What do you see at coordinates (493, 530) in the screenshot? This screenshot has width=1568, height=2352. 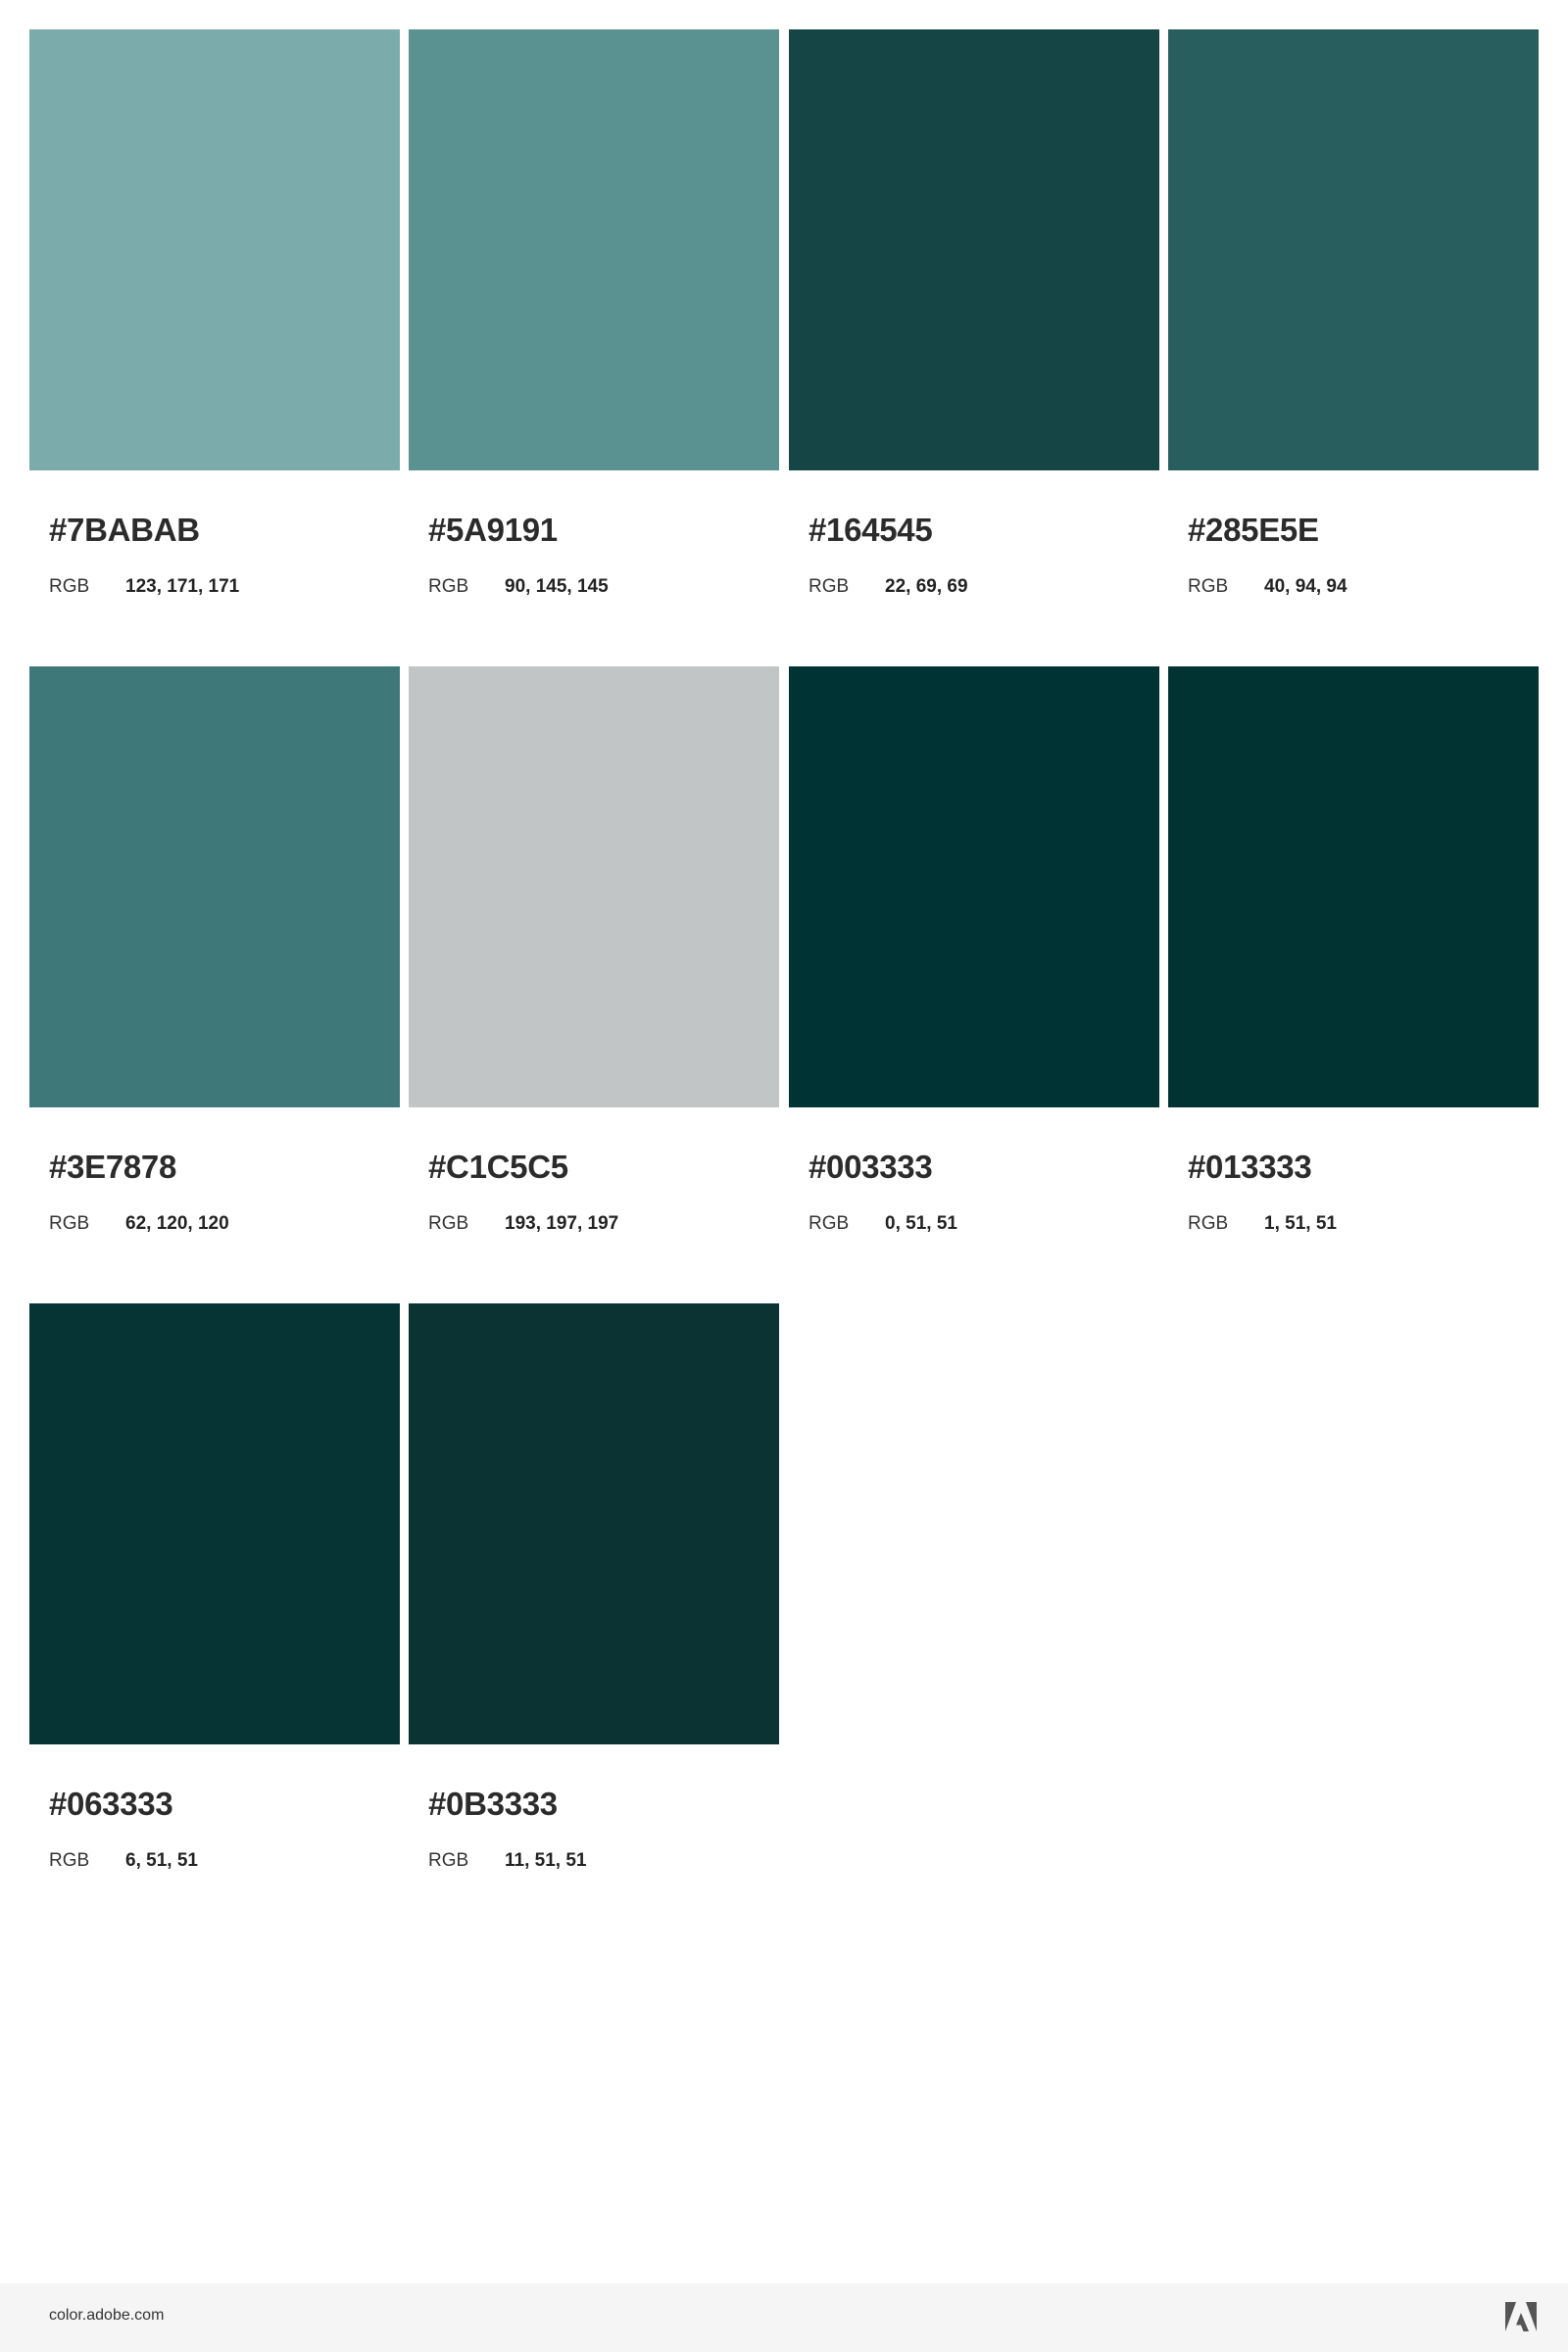 I see `hex-code: #5A9191` at bounding box center [493, 530].